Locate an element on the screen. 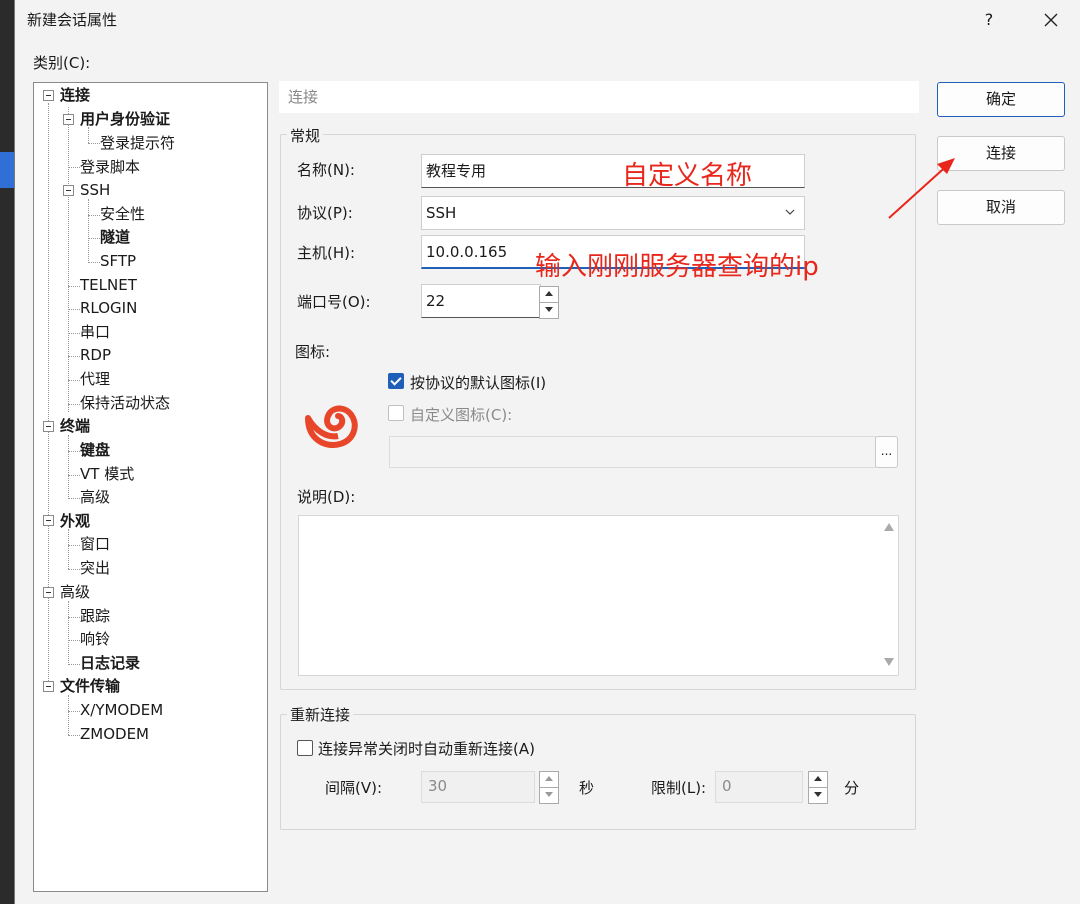 The image size is (1080, 904). tree-item-logging: 日志记录 is located at coordinates (110, 663).